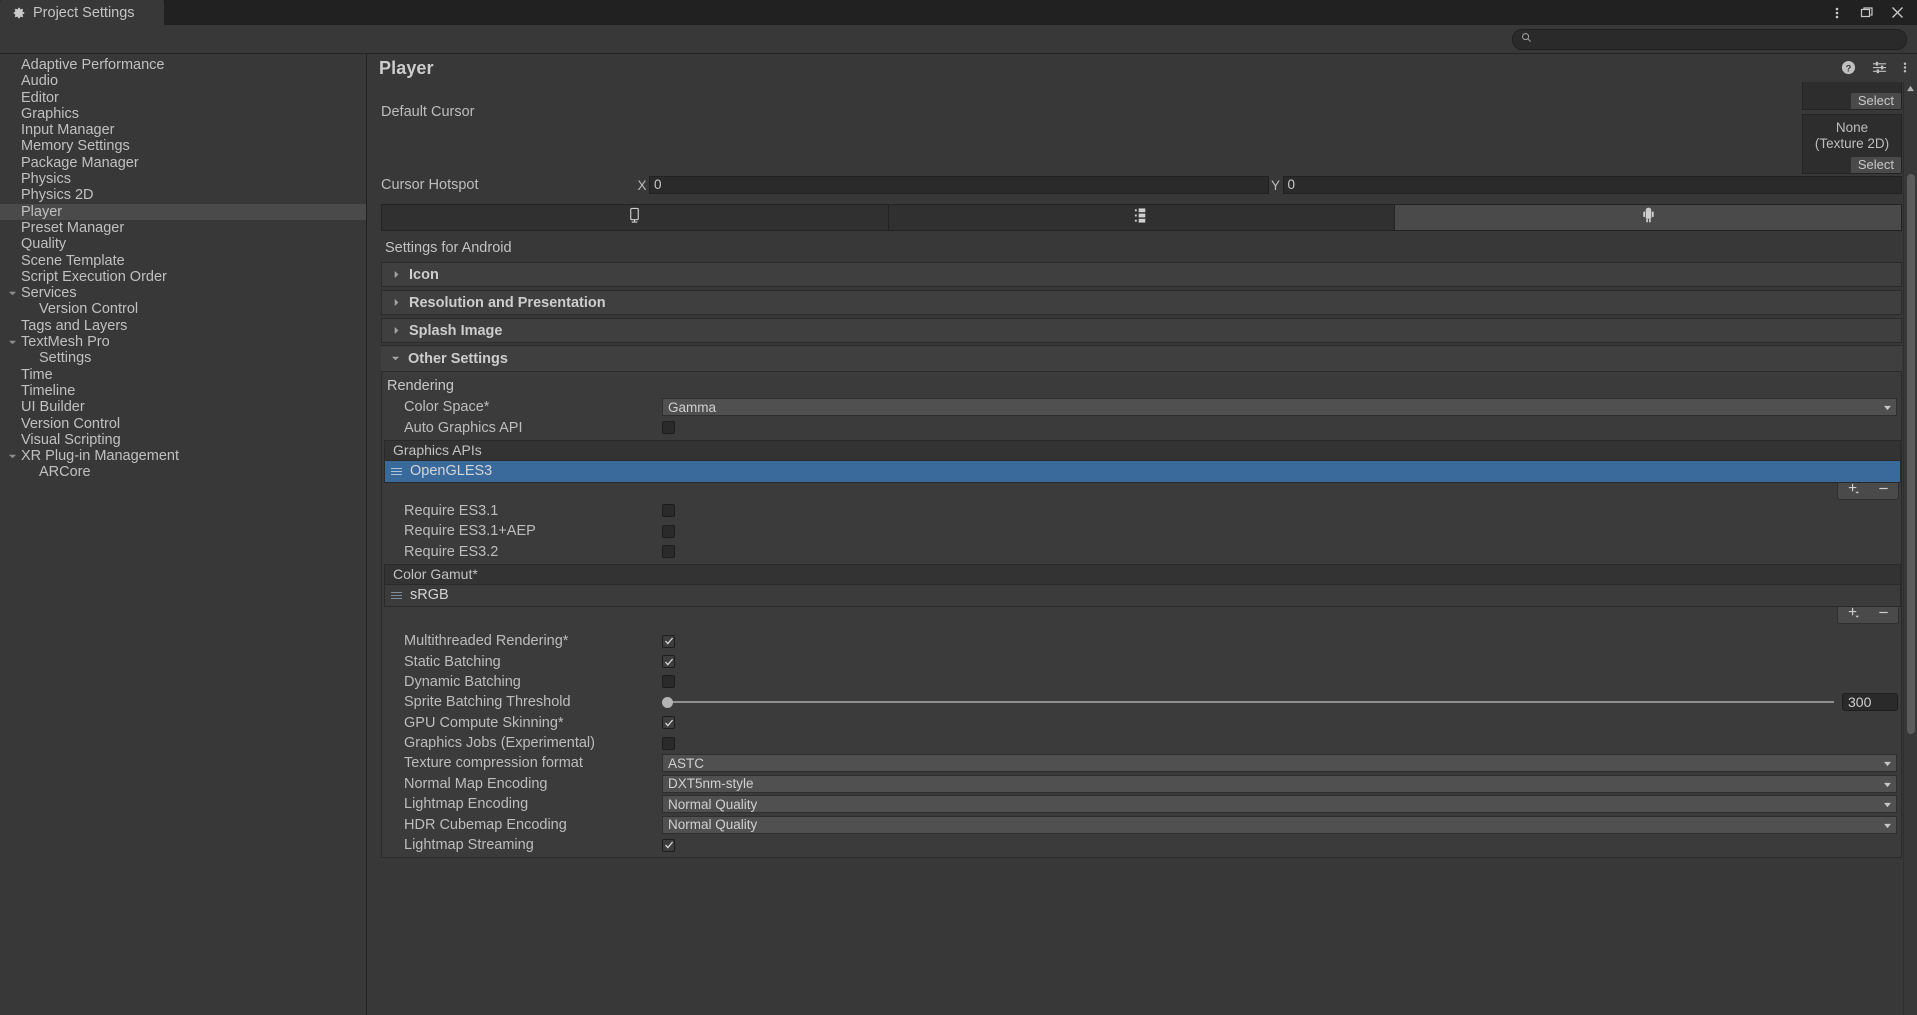  I want to click on slider, so click(1248, 702).